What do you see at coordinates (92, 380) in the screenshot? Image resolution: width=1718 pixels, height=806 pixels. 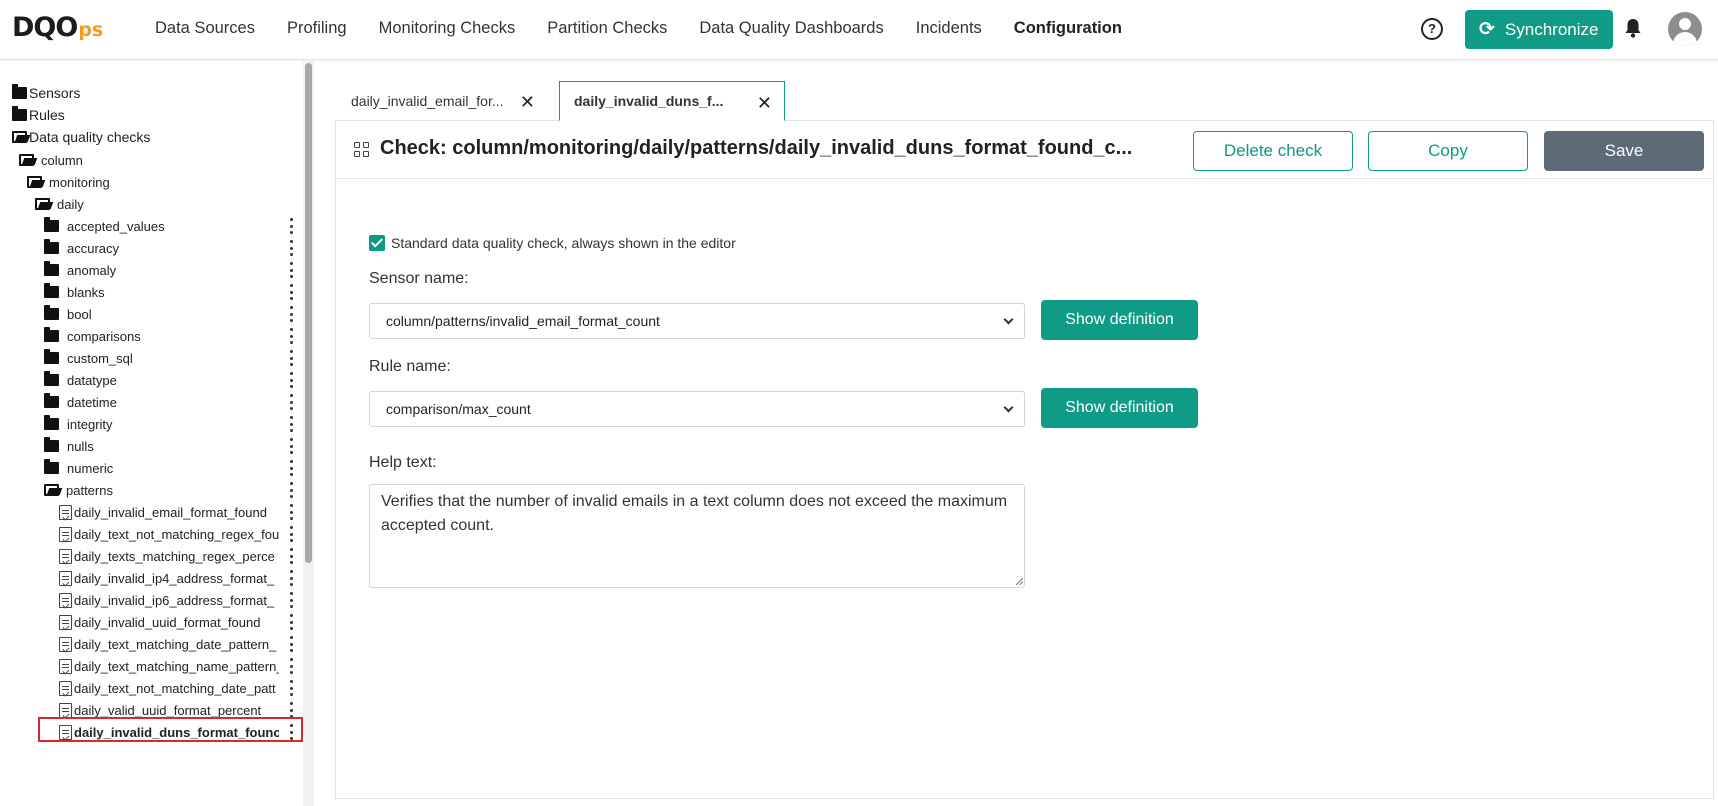 I see `tree-label: datatype` at bounding box center [92, 380].